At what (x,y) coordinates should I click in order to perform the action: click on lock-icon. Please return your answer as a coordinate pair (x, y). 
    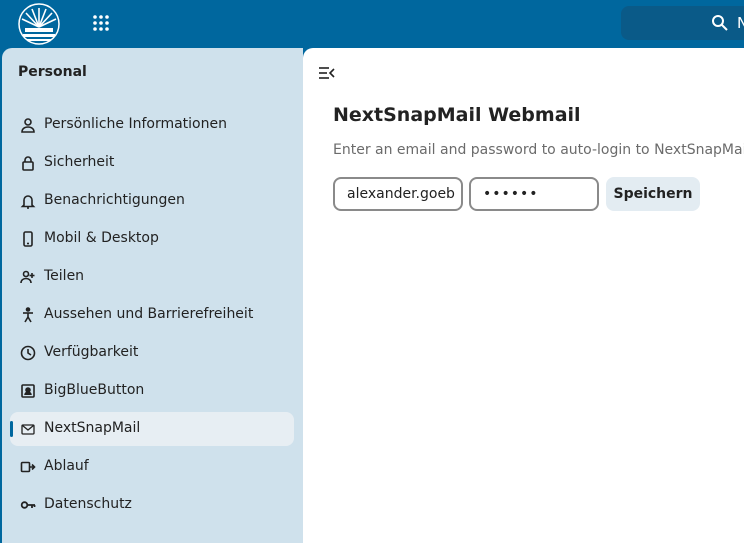
    Looking at the image, I should click on (28, 163).